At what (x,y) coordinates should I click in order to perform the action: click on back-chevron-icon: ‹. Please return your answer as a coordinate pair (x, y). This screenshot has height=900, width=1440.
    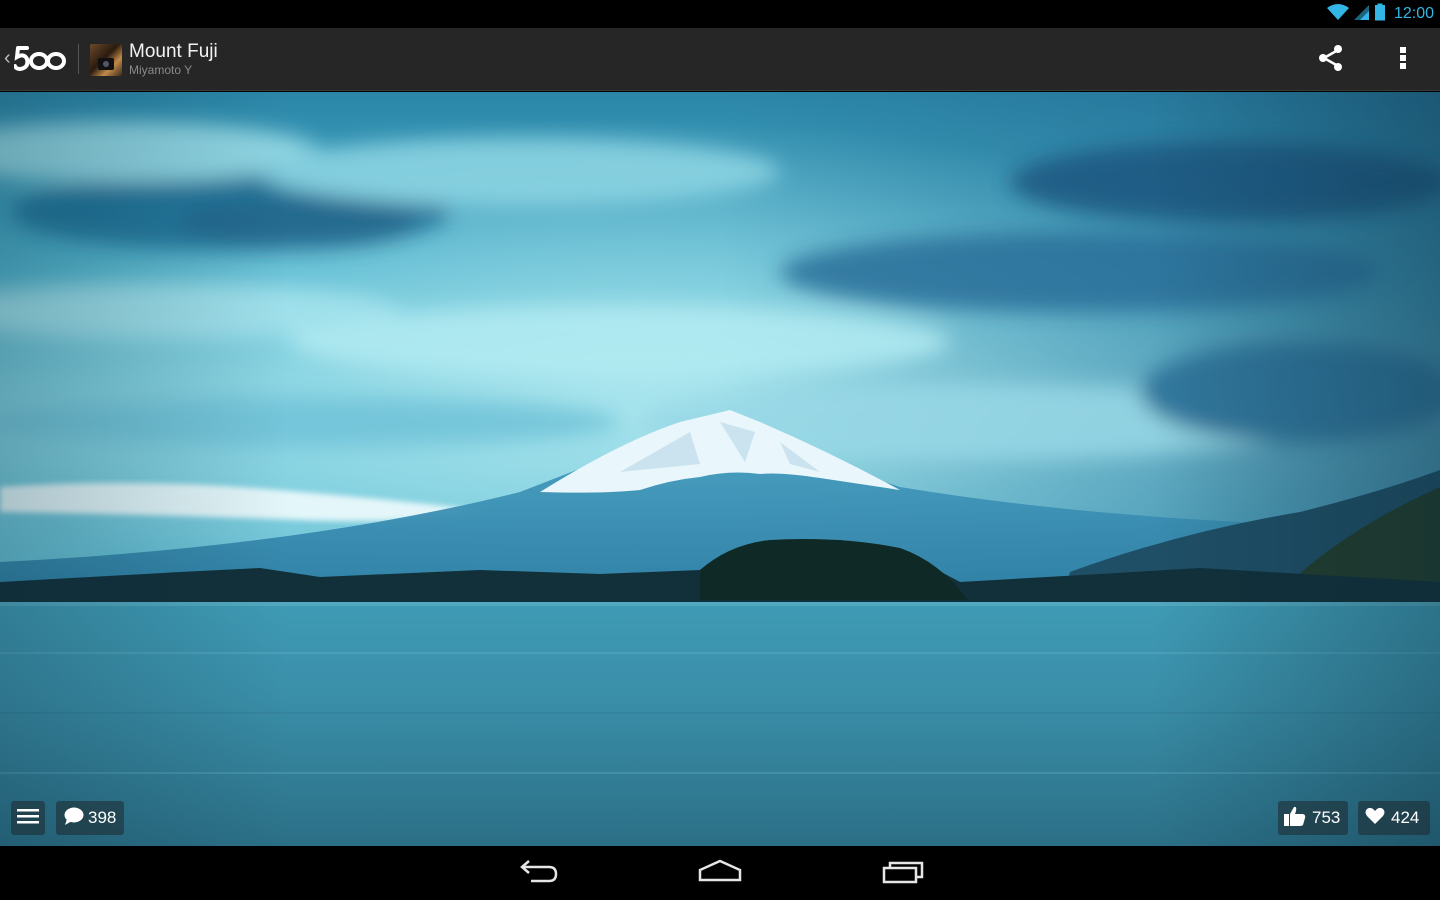
    Looking at the image, I should click on (7, 58).